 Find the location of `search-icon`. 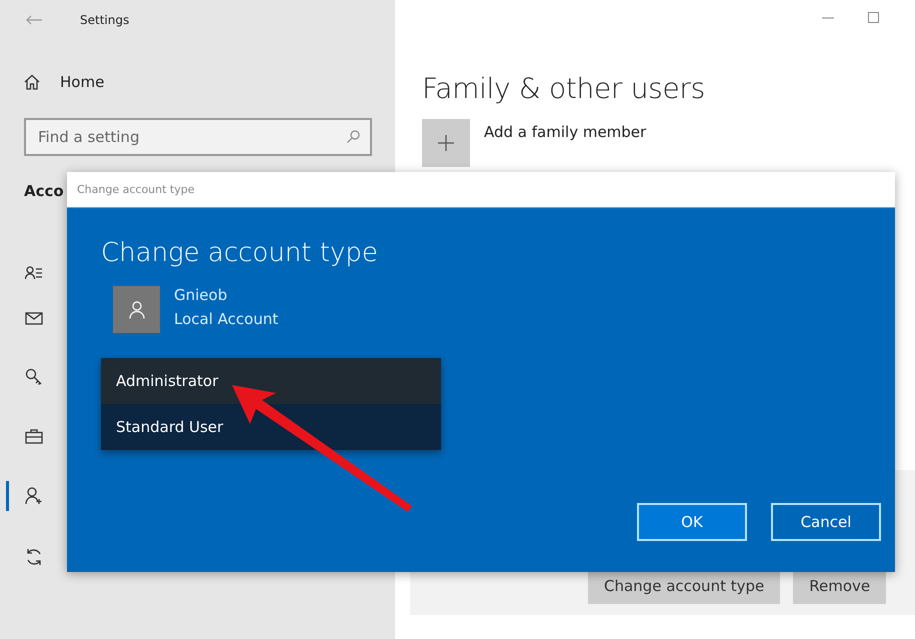

search-icon is located at coordinates (353, 136).